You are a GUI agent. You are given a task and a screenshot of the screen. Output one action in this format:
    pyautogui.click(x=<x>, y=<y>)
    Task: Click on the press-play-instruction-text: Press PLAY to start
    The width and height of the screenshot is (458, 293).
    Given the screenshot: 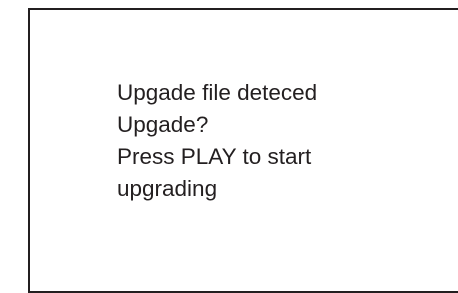 What is the action you would take?
    pyautogui.click(x=214, y=156)
    